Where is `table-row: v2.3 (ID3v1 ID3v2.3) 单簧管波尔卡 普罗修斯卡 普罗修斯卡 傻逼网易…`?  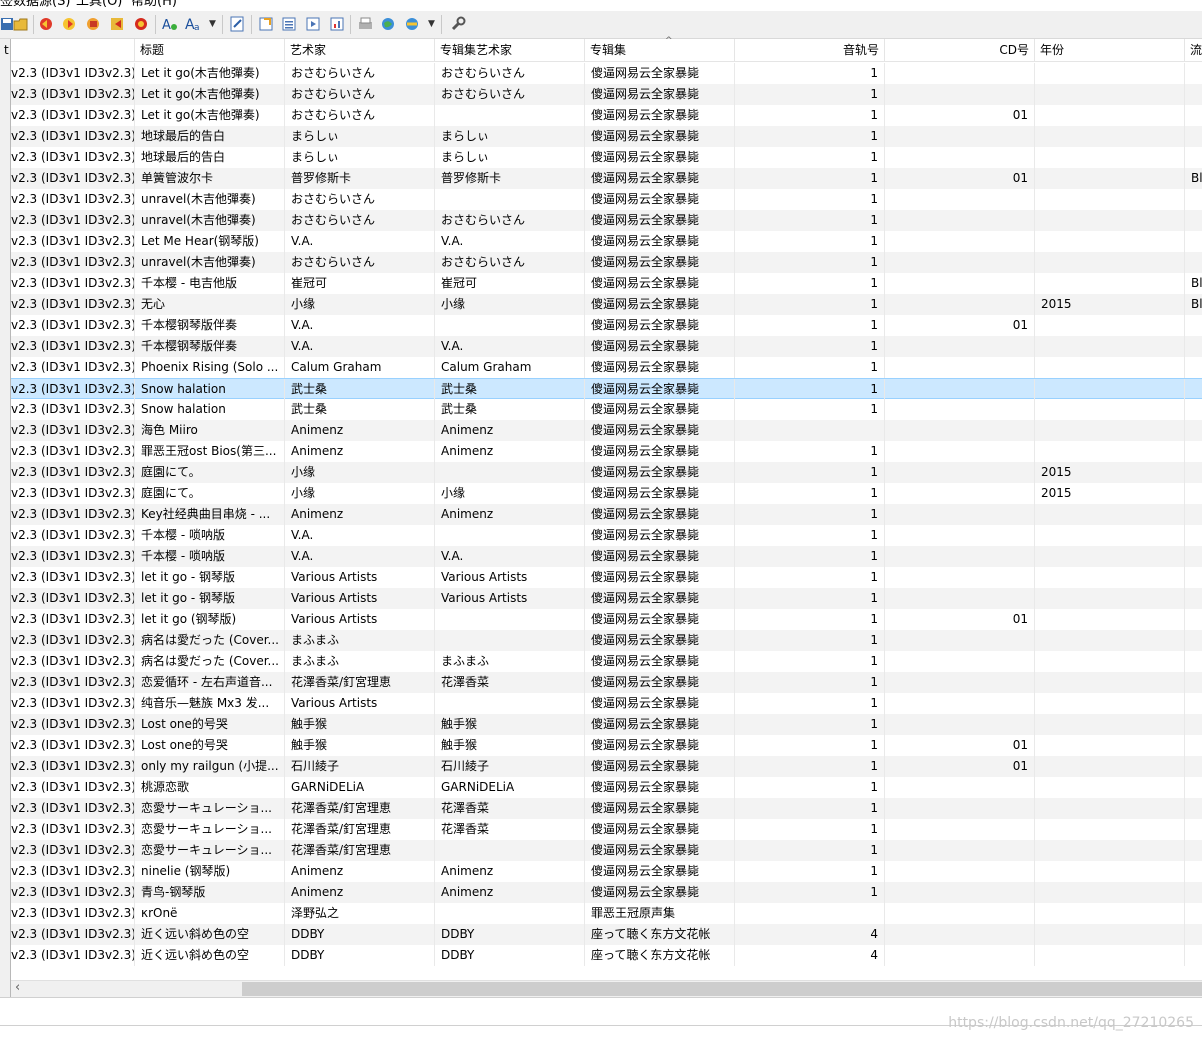
table-row: v2.3 (ID3v1 ID3v2.3) 单簧管波尔卡 普罗修斯卡 普罗修斯卡 傻逼网易… is located at coordinates (606, 178).